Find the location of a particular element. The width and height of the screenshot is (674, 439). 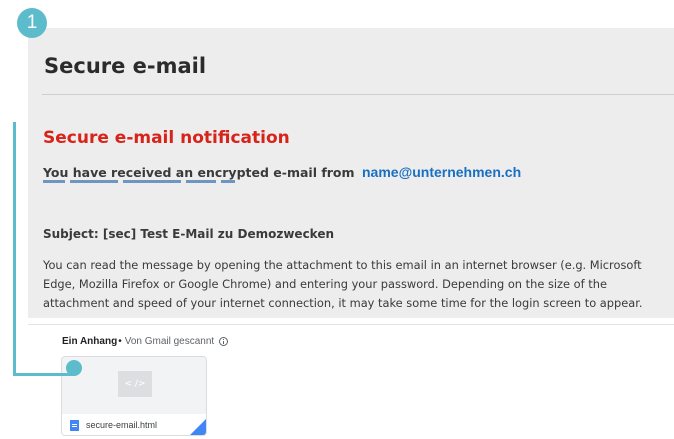

info-circle-icon is located at coordinates (224, 341).